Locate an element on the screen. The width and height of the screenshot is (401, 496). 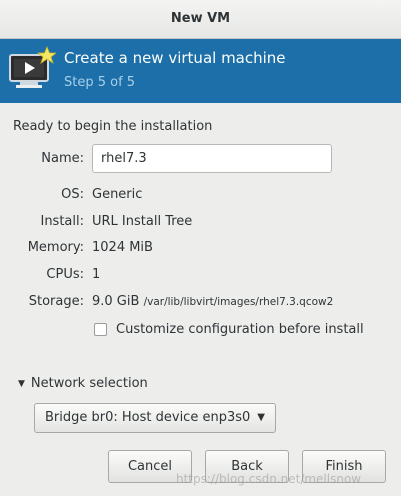
network-source-dropdown: Bridge br0: Host device enp3s0 ▼ is located at coordinates (155, 418).